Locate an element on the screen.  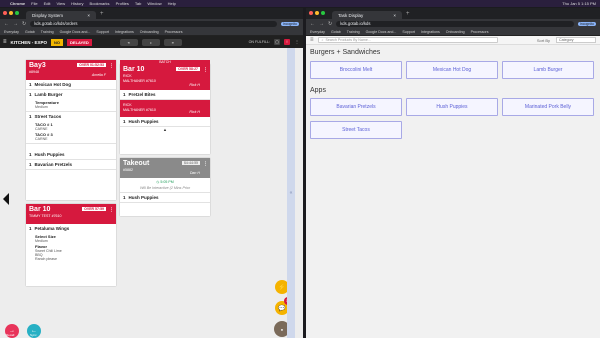
caret-up-icon: ▲ is located at coordinates (165, 129).